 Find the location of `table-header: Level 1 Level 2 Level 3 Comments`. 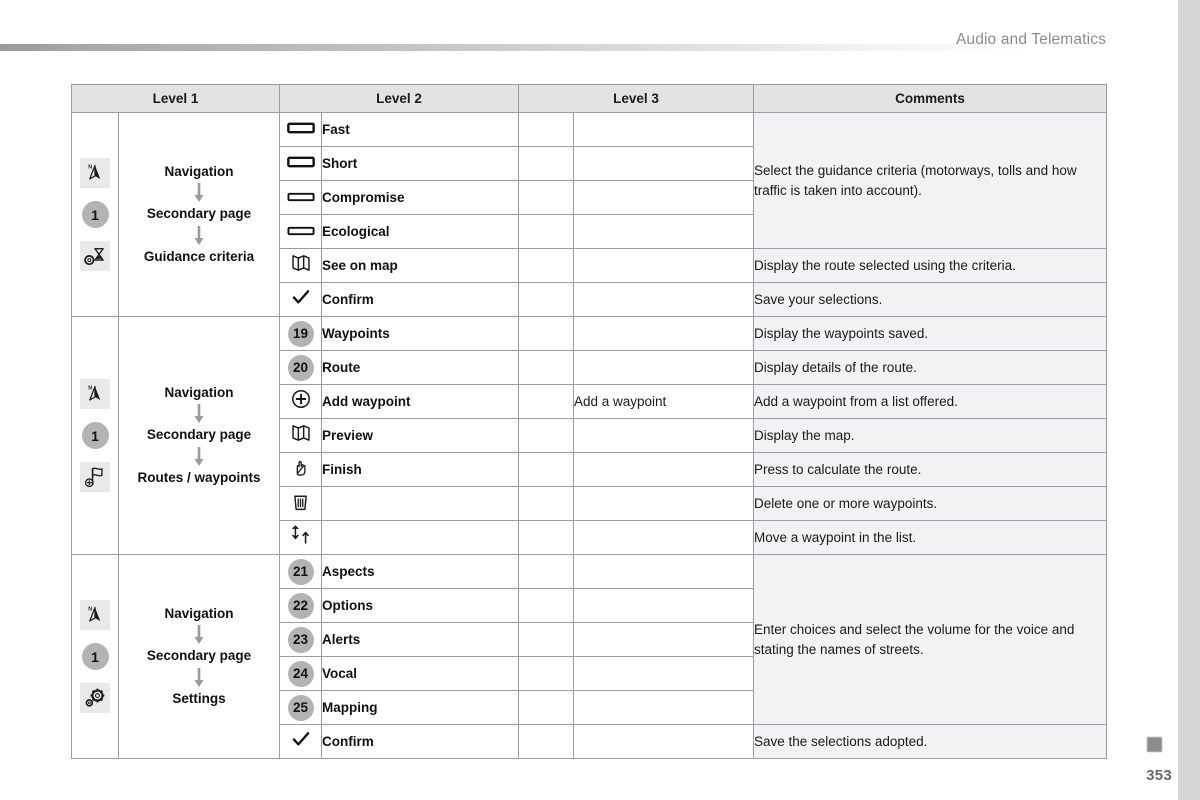

table-header: Level 1 Level 2 Level 3 Comments is located at coordinates (589, 98).